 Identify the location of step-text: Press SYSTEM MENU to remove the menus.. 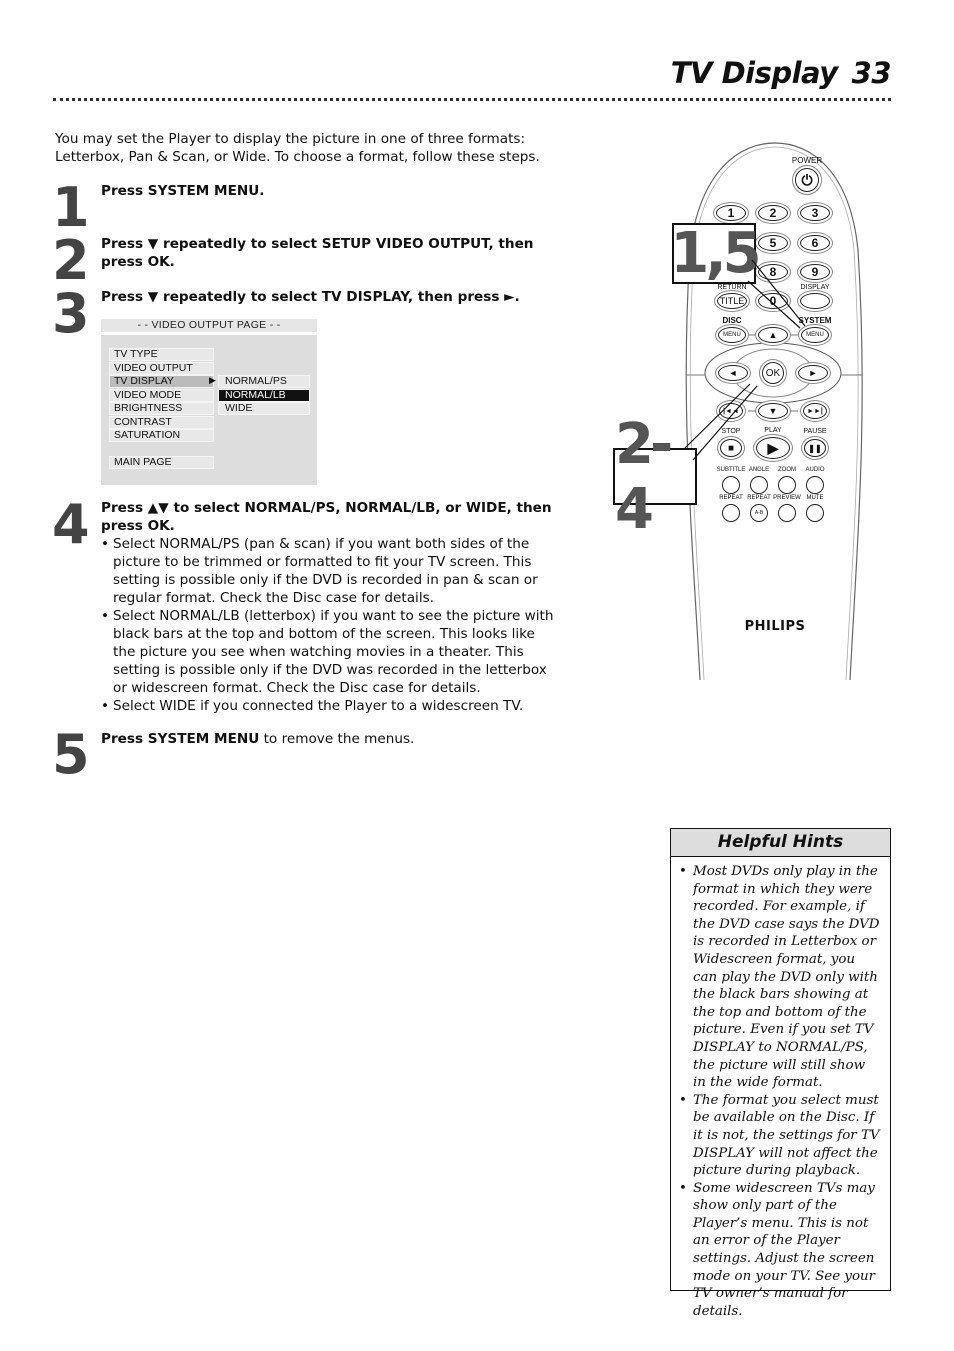
(258, 739).